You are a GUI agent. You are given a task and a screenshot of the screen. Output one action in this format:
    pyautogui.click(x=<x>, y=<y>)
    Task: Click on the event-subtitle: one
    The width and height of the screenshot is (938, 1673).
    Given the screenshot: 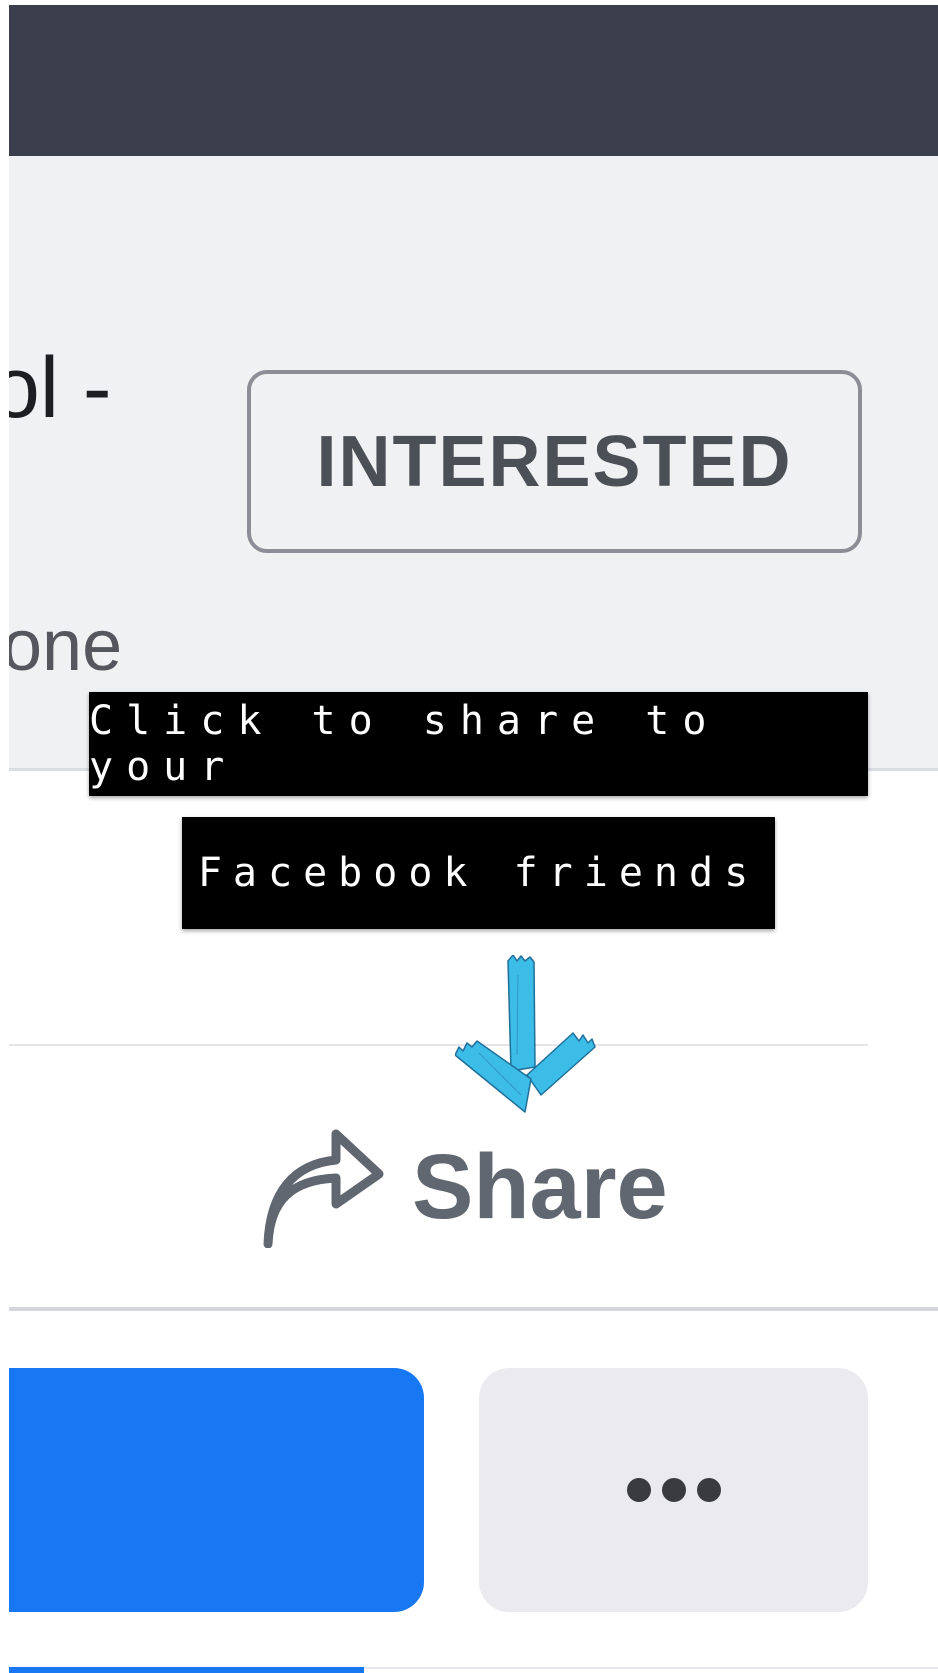 What is the action you would take?
    pyautogui.click(x=62, y=646)
    